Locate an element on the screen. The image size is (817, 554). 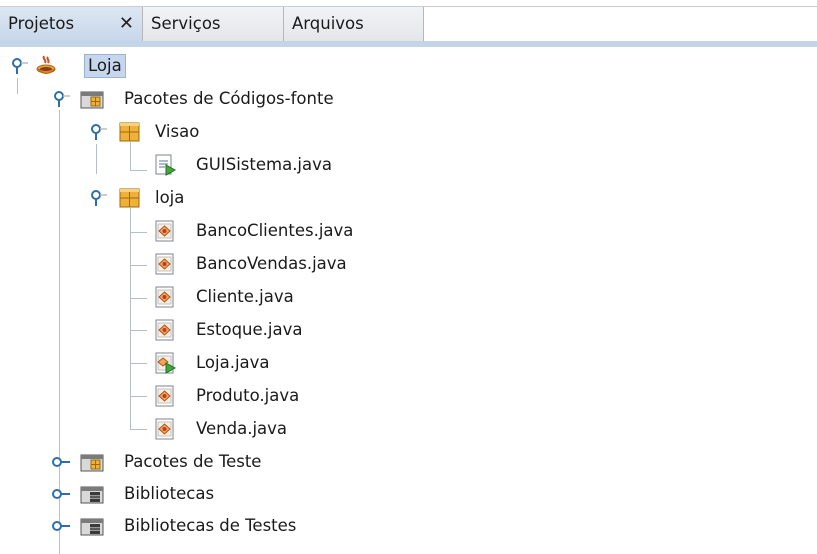
tree-node-project-loja: Loja is located at coordinates (105, 66).